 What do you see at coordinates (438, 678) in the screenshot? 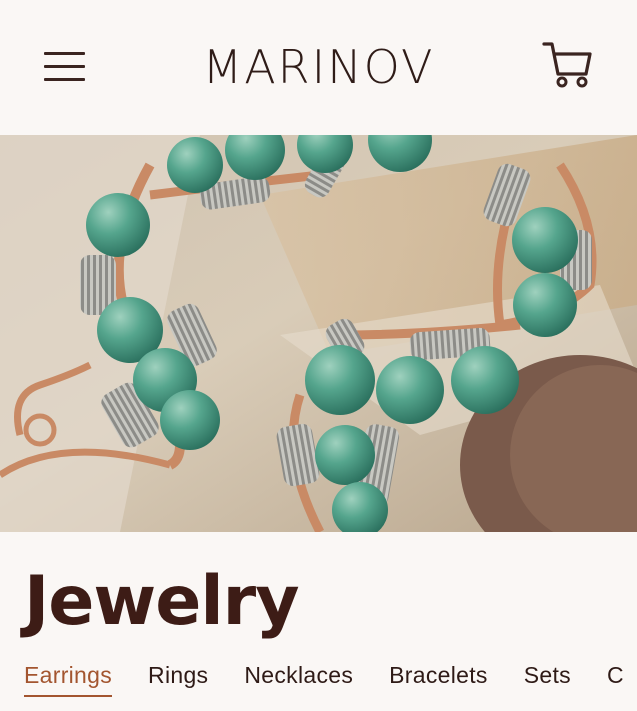
I see `tab-bracelets: Bracelets` at bounding box center [438, 678].